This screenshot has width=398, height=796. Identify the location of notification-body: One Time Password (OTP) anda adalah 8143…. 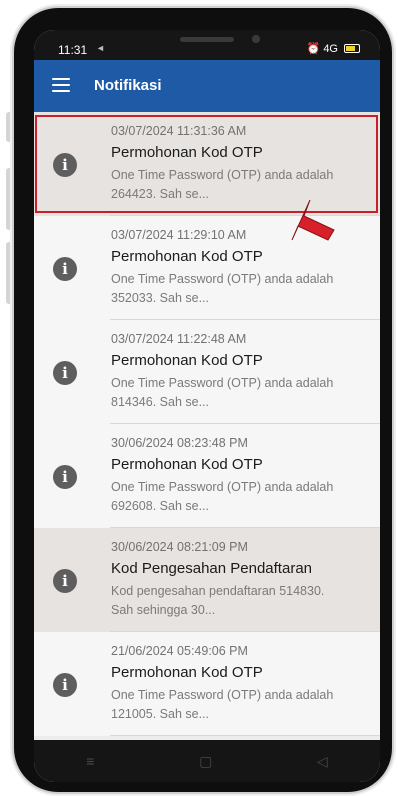
(222, 392).